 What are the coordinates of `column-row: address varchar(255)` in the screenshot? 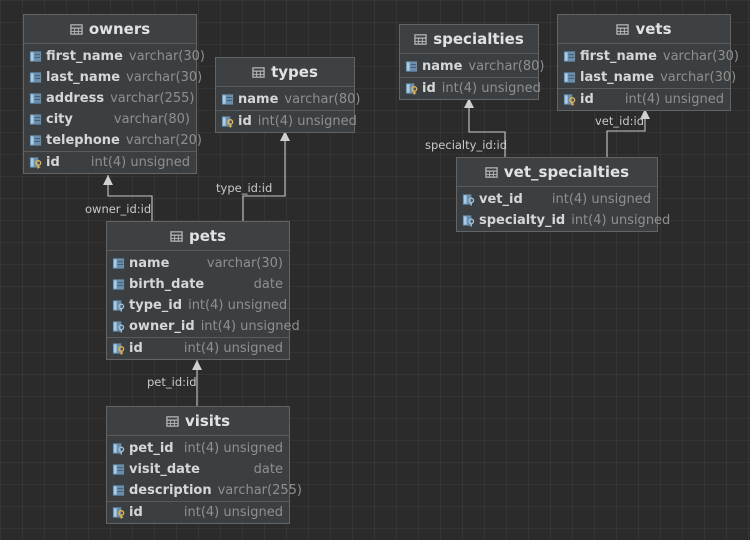 It's located at (110, 98).